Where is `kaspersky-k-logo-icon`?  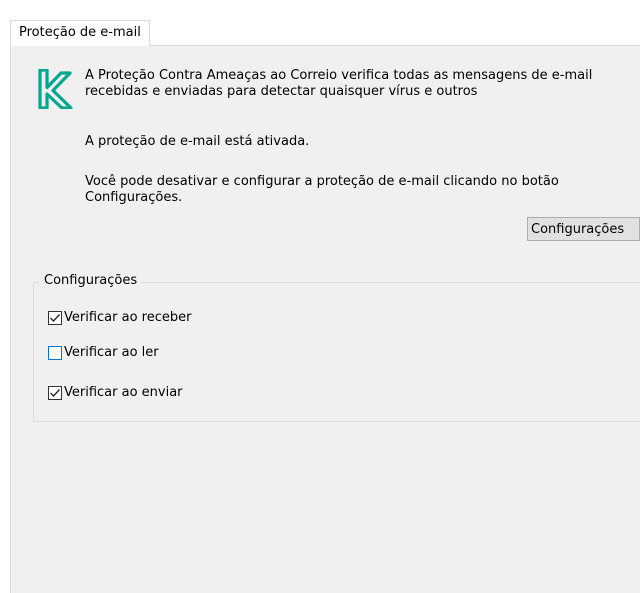
kaspersky-k-logo-icon is located at coordinates (56, 89).